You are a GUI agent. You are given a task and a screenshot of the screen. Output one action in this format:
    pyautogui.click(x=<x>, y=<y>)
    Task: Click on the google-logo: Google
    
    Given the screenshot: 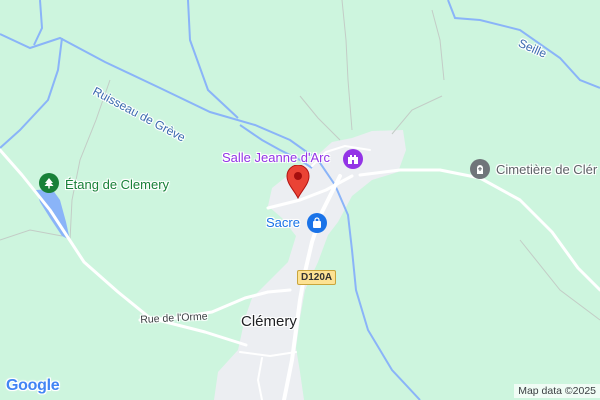 What is the action you would take?
    pyautogui.click(x=33, y=386)
    